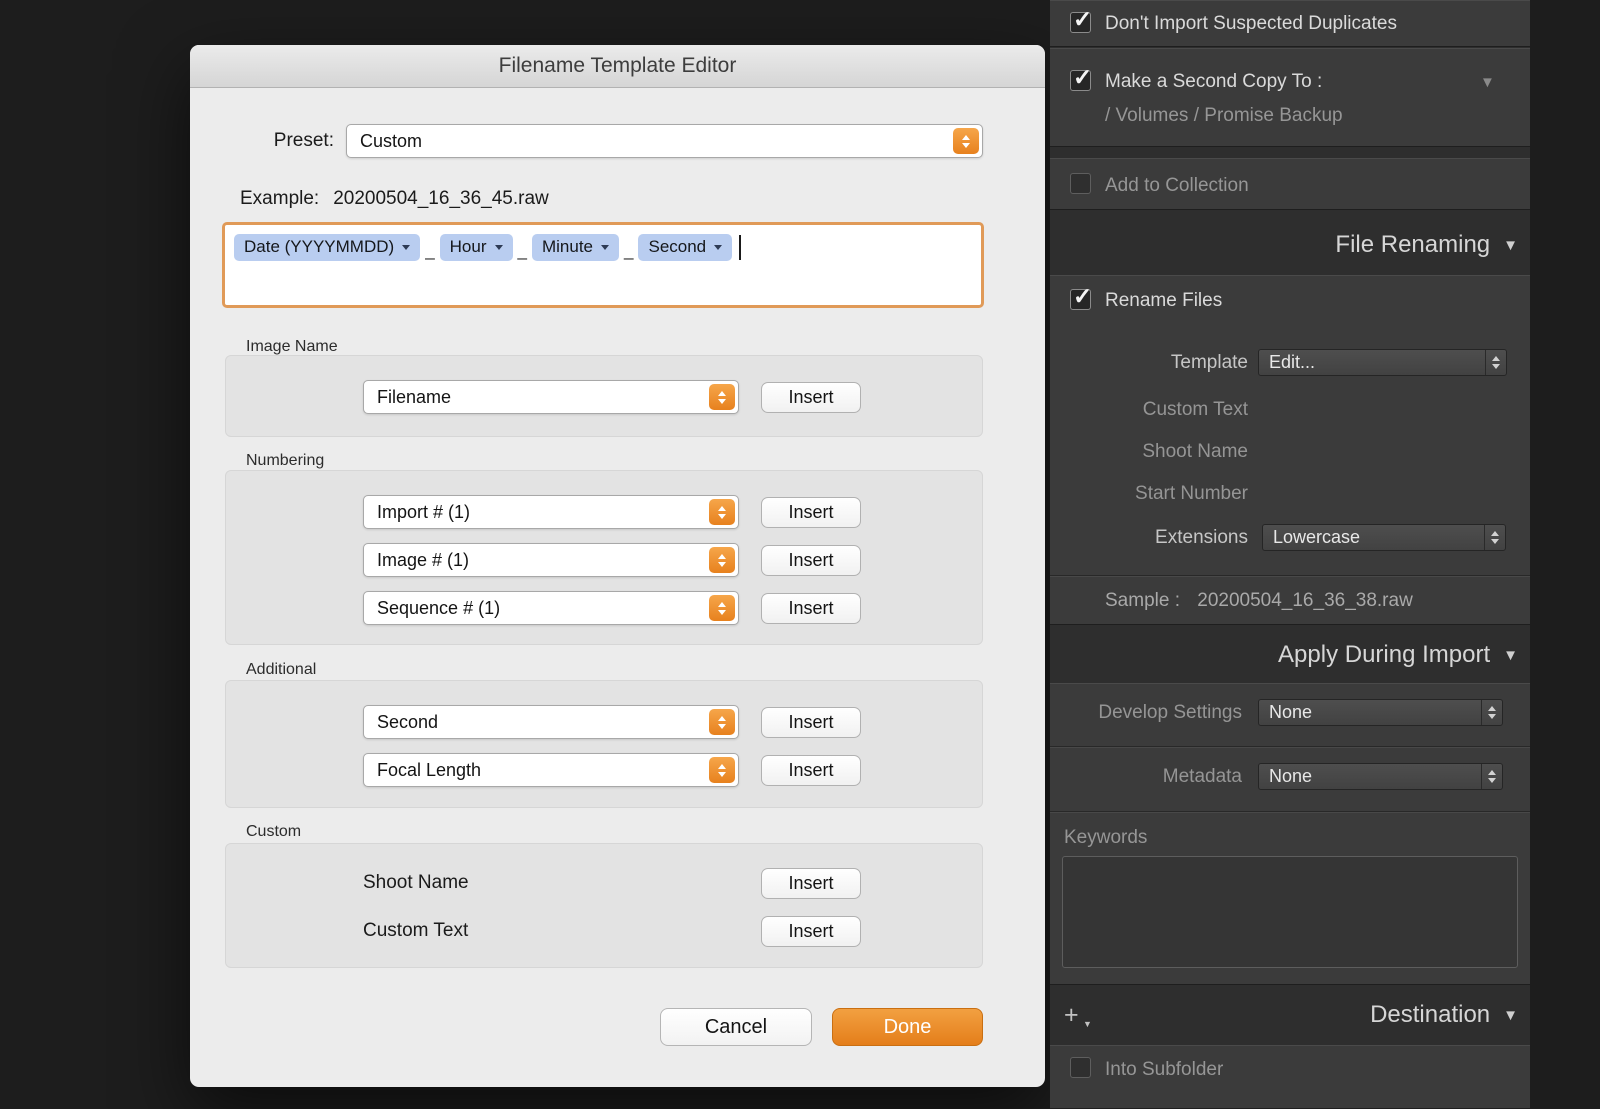 The height and width of the screenshot is (1109, 1600). What do you see at coordinates (907, 1027) in the screenshot?
I see `done-button: Done` at bounding box center [907, 1027].